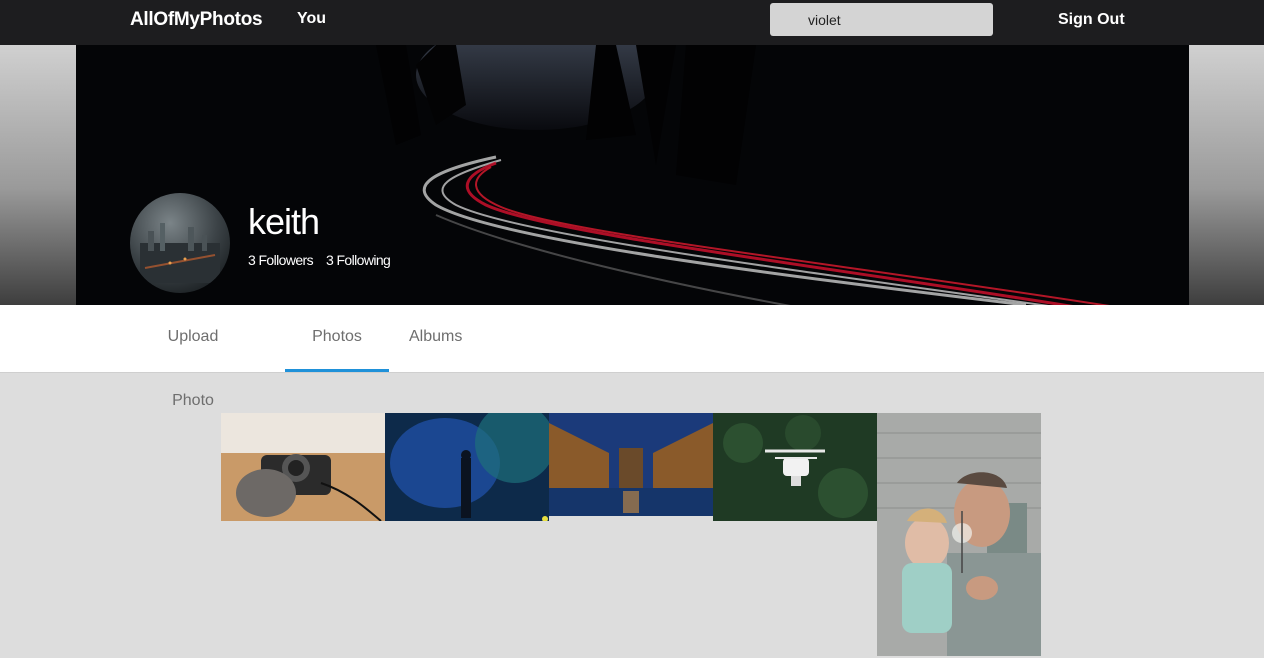 This screenshot has width=1264, height=658. I want to click on photo-canal-city-image, so click(631, 464).